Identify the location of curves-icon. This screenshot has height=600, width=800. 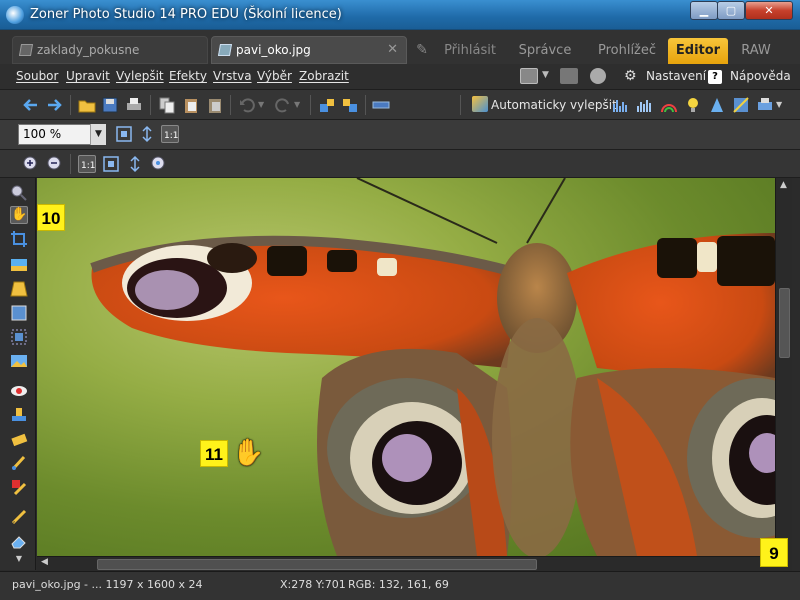
(645, 105).